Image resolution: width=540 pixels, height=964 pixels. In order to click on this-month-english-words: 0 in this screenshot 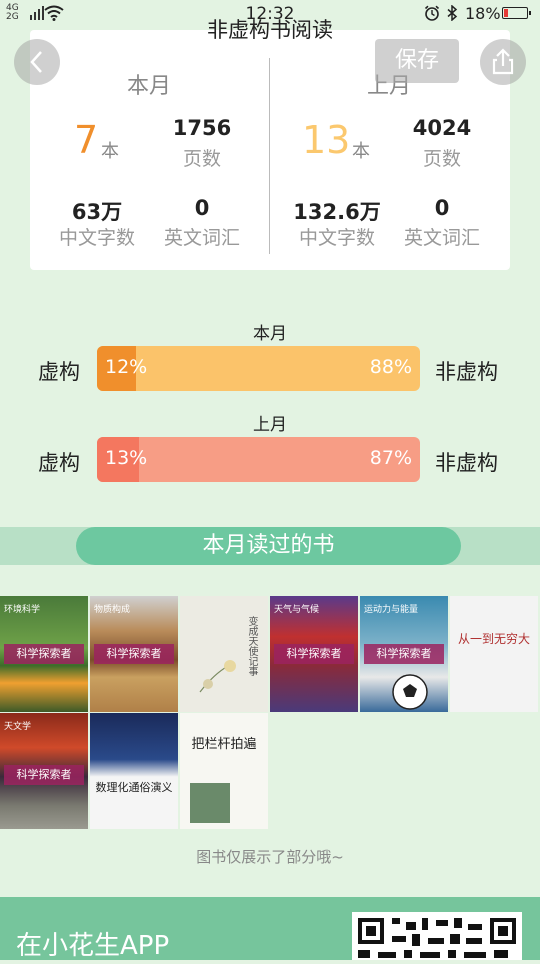, I will do `click(202, 208)`.